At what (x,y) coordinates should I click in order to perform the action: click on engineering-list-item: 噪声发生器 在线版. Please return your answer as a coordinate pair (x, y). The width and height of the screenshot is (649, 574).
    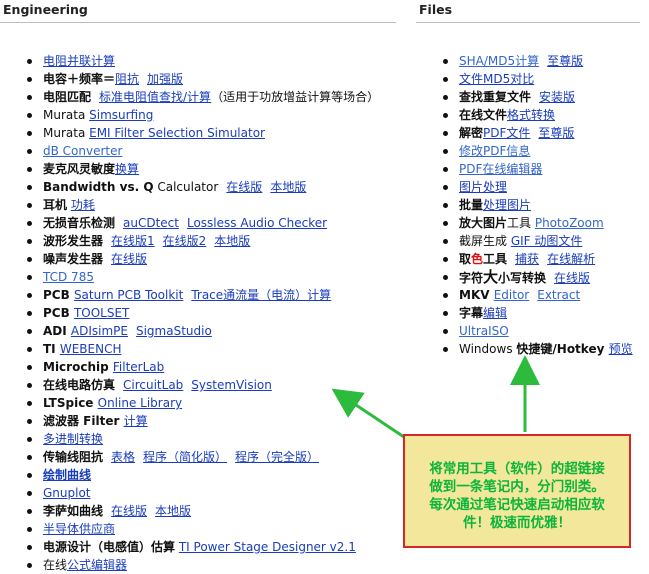
    Looking at the image, I should click on (202, 259).